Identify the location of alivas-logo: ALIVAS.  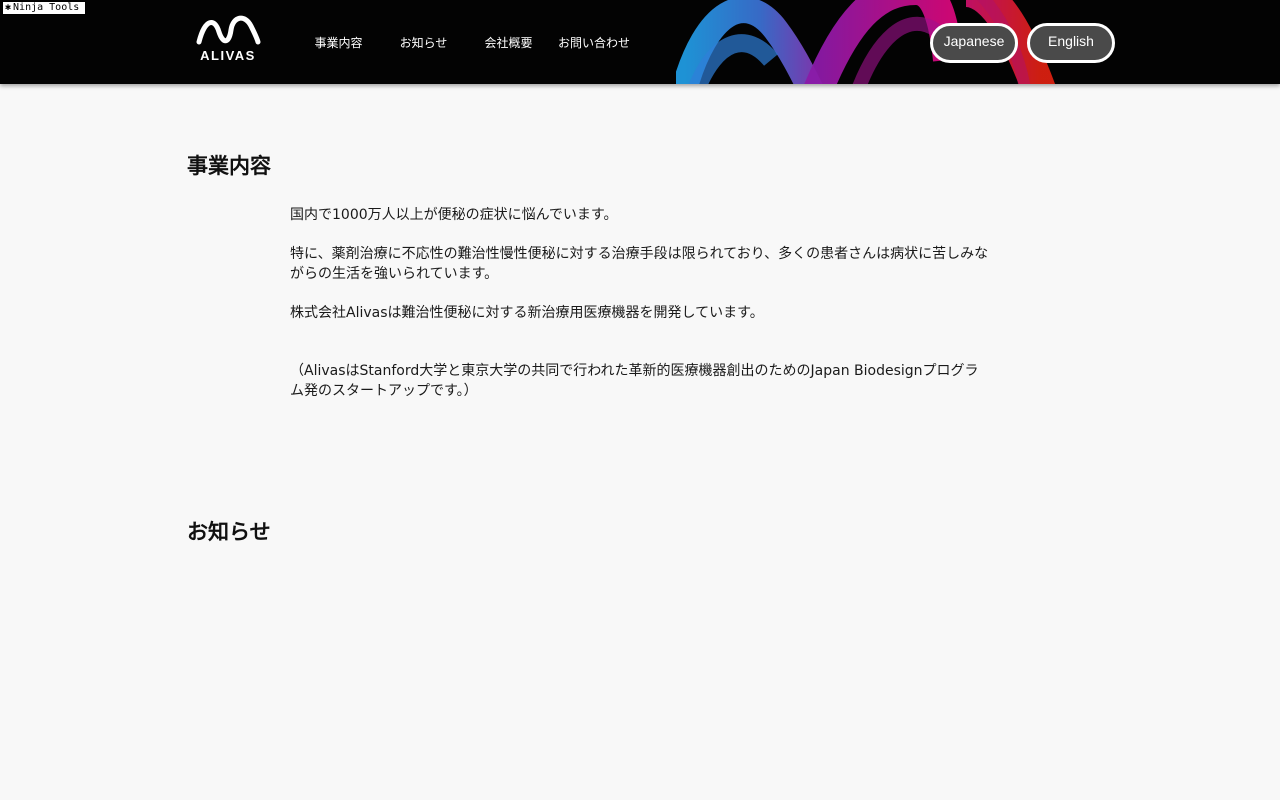
(228, 39).